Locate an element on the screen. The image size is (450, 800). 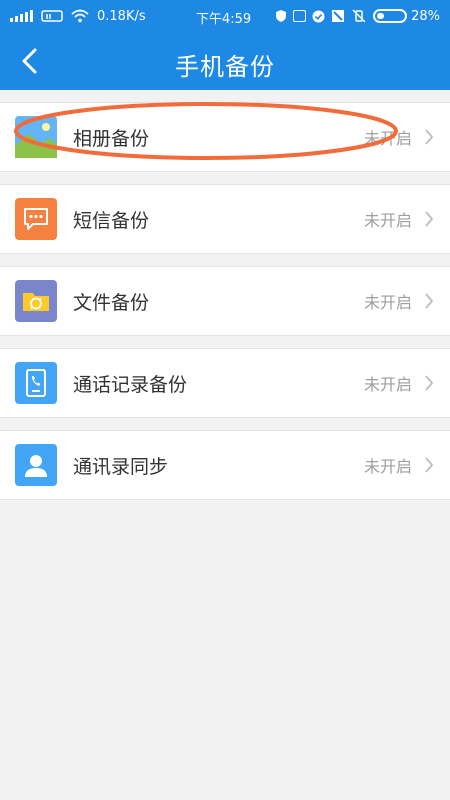
signal-icon is located at coordinates (21, 16).